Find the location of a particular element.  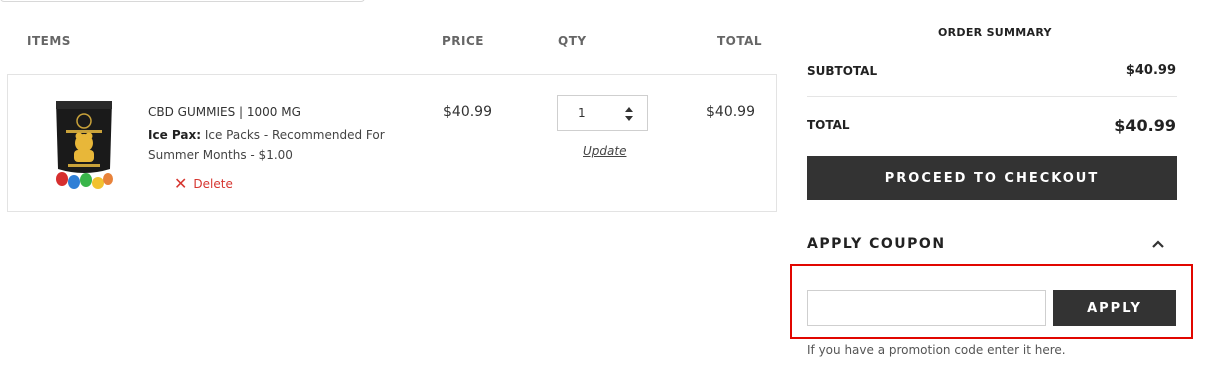

product-name: CBD GUMMIES | 1000 MG is located at coordinates (224, 112).